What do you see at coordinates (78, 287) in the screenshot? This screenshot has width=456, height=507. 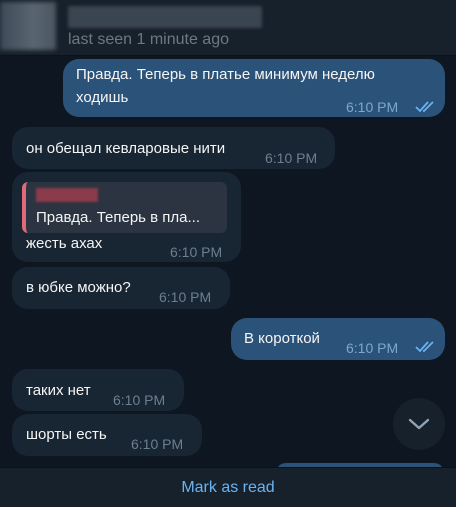 I see `message-text: в юбке можно?` at bounding box center [78, 287].